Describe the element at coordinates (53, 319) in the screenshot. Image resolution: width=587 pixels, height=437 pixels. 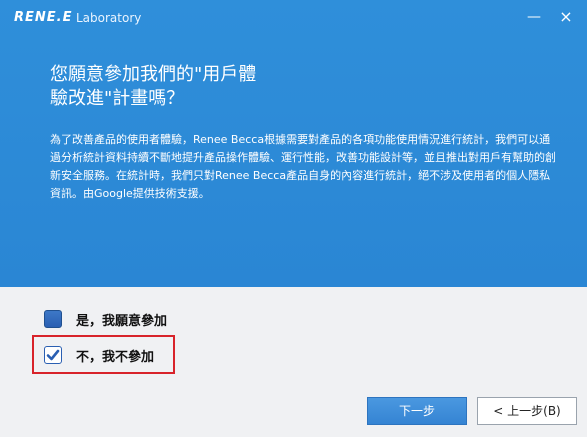
I see `yes-checkbox` at that location.